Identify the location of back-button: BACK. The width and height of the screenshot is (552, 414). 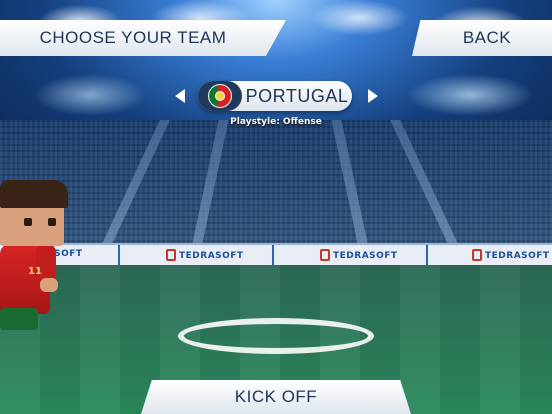
(482, 38).